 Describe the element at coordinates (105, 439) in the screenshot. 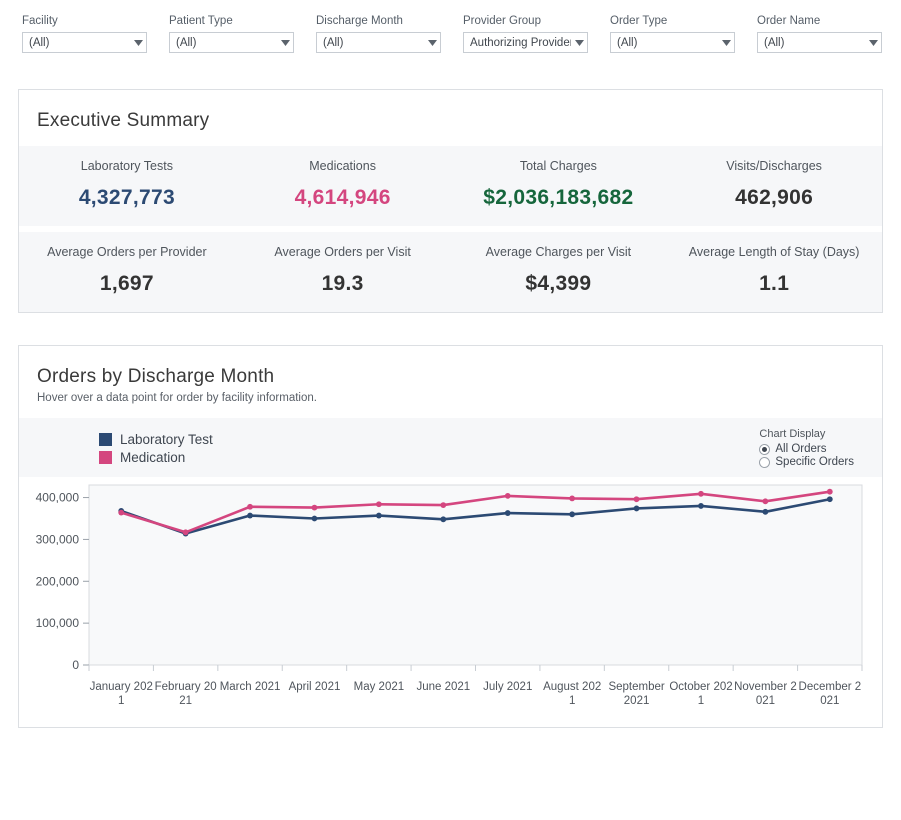

I see `legend-swatch-laboratory-test` at that location.